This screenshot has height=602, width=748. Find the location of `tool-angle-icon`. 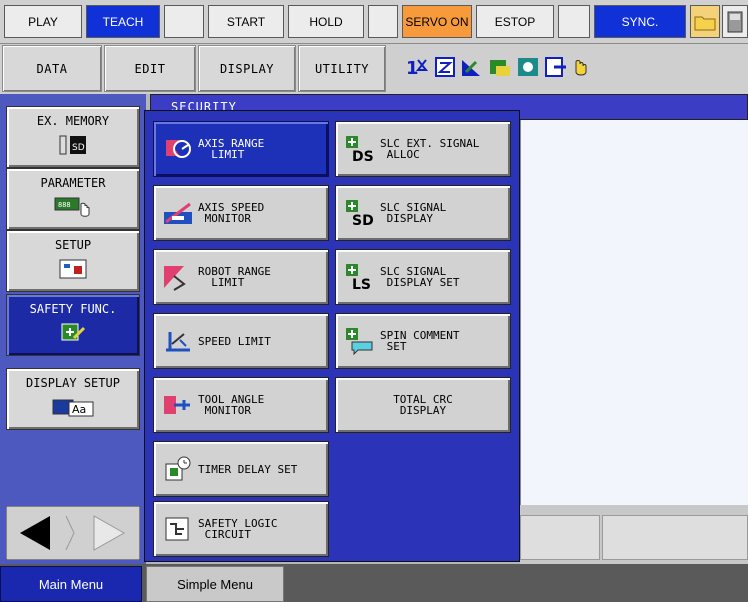

tool-angle-icon is located at coordinates (178, 405).